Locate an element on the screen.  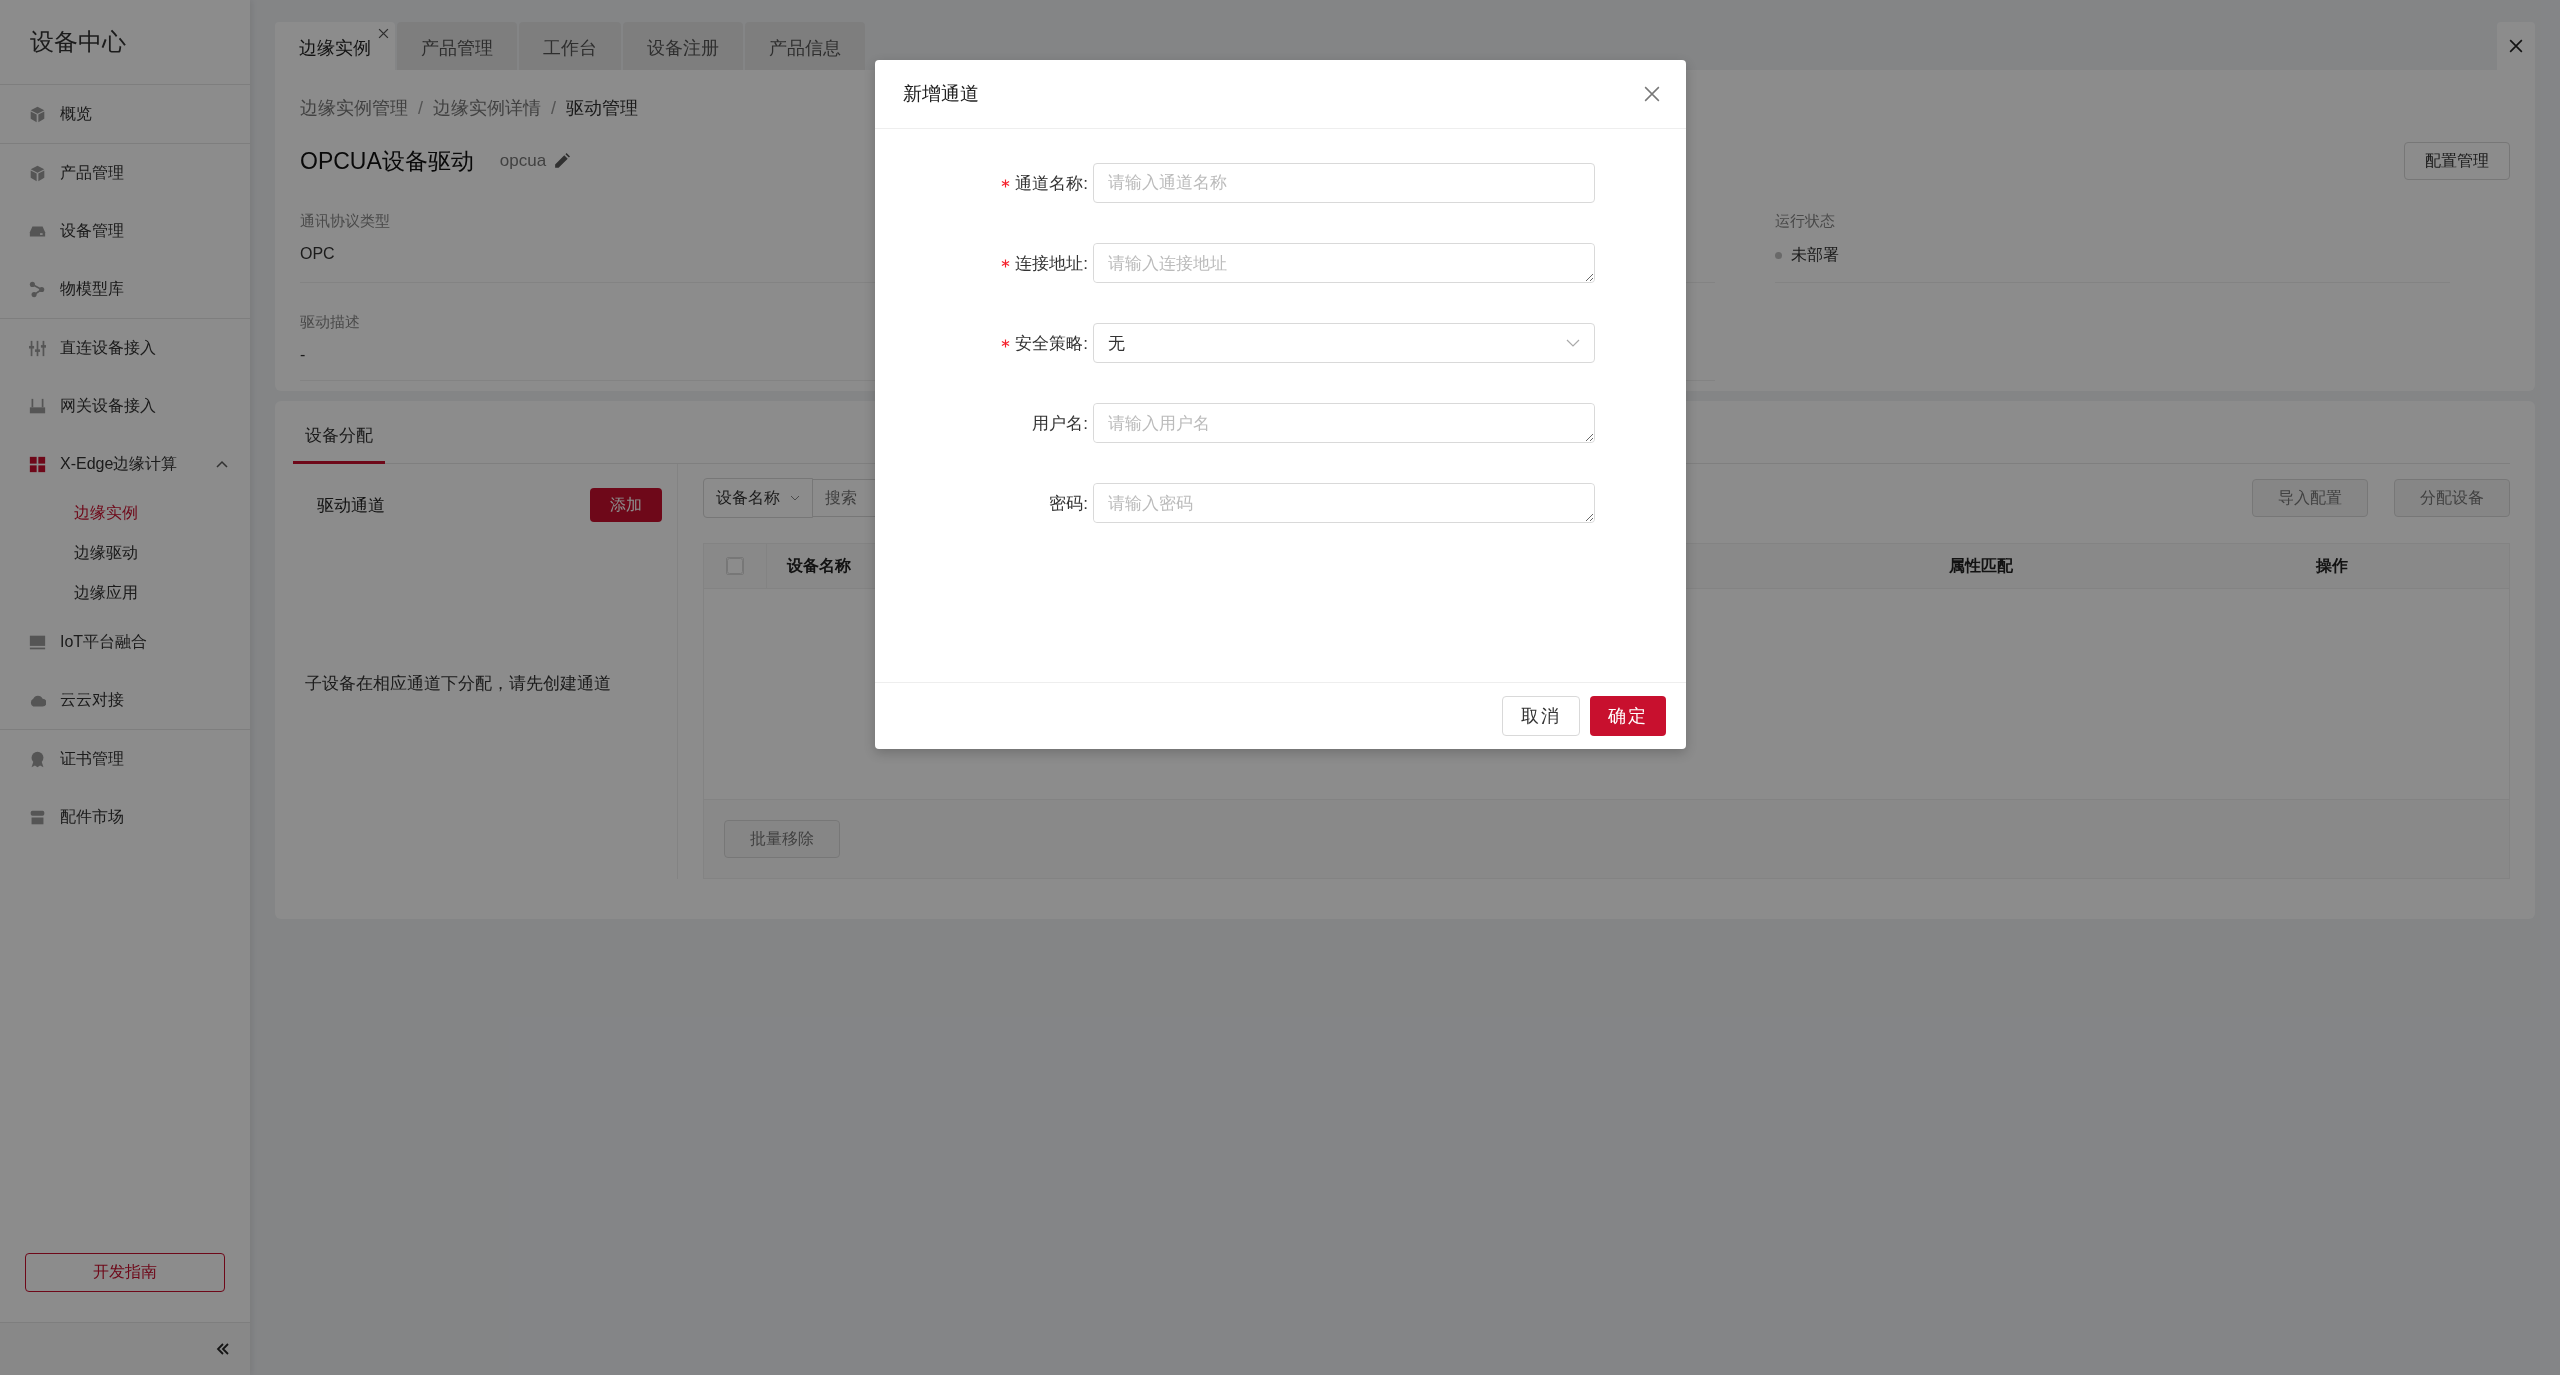
nav-item: 直连设备接入 is located at coordinates (125, 348).